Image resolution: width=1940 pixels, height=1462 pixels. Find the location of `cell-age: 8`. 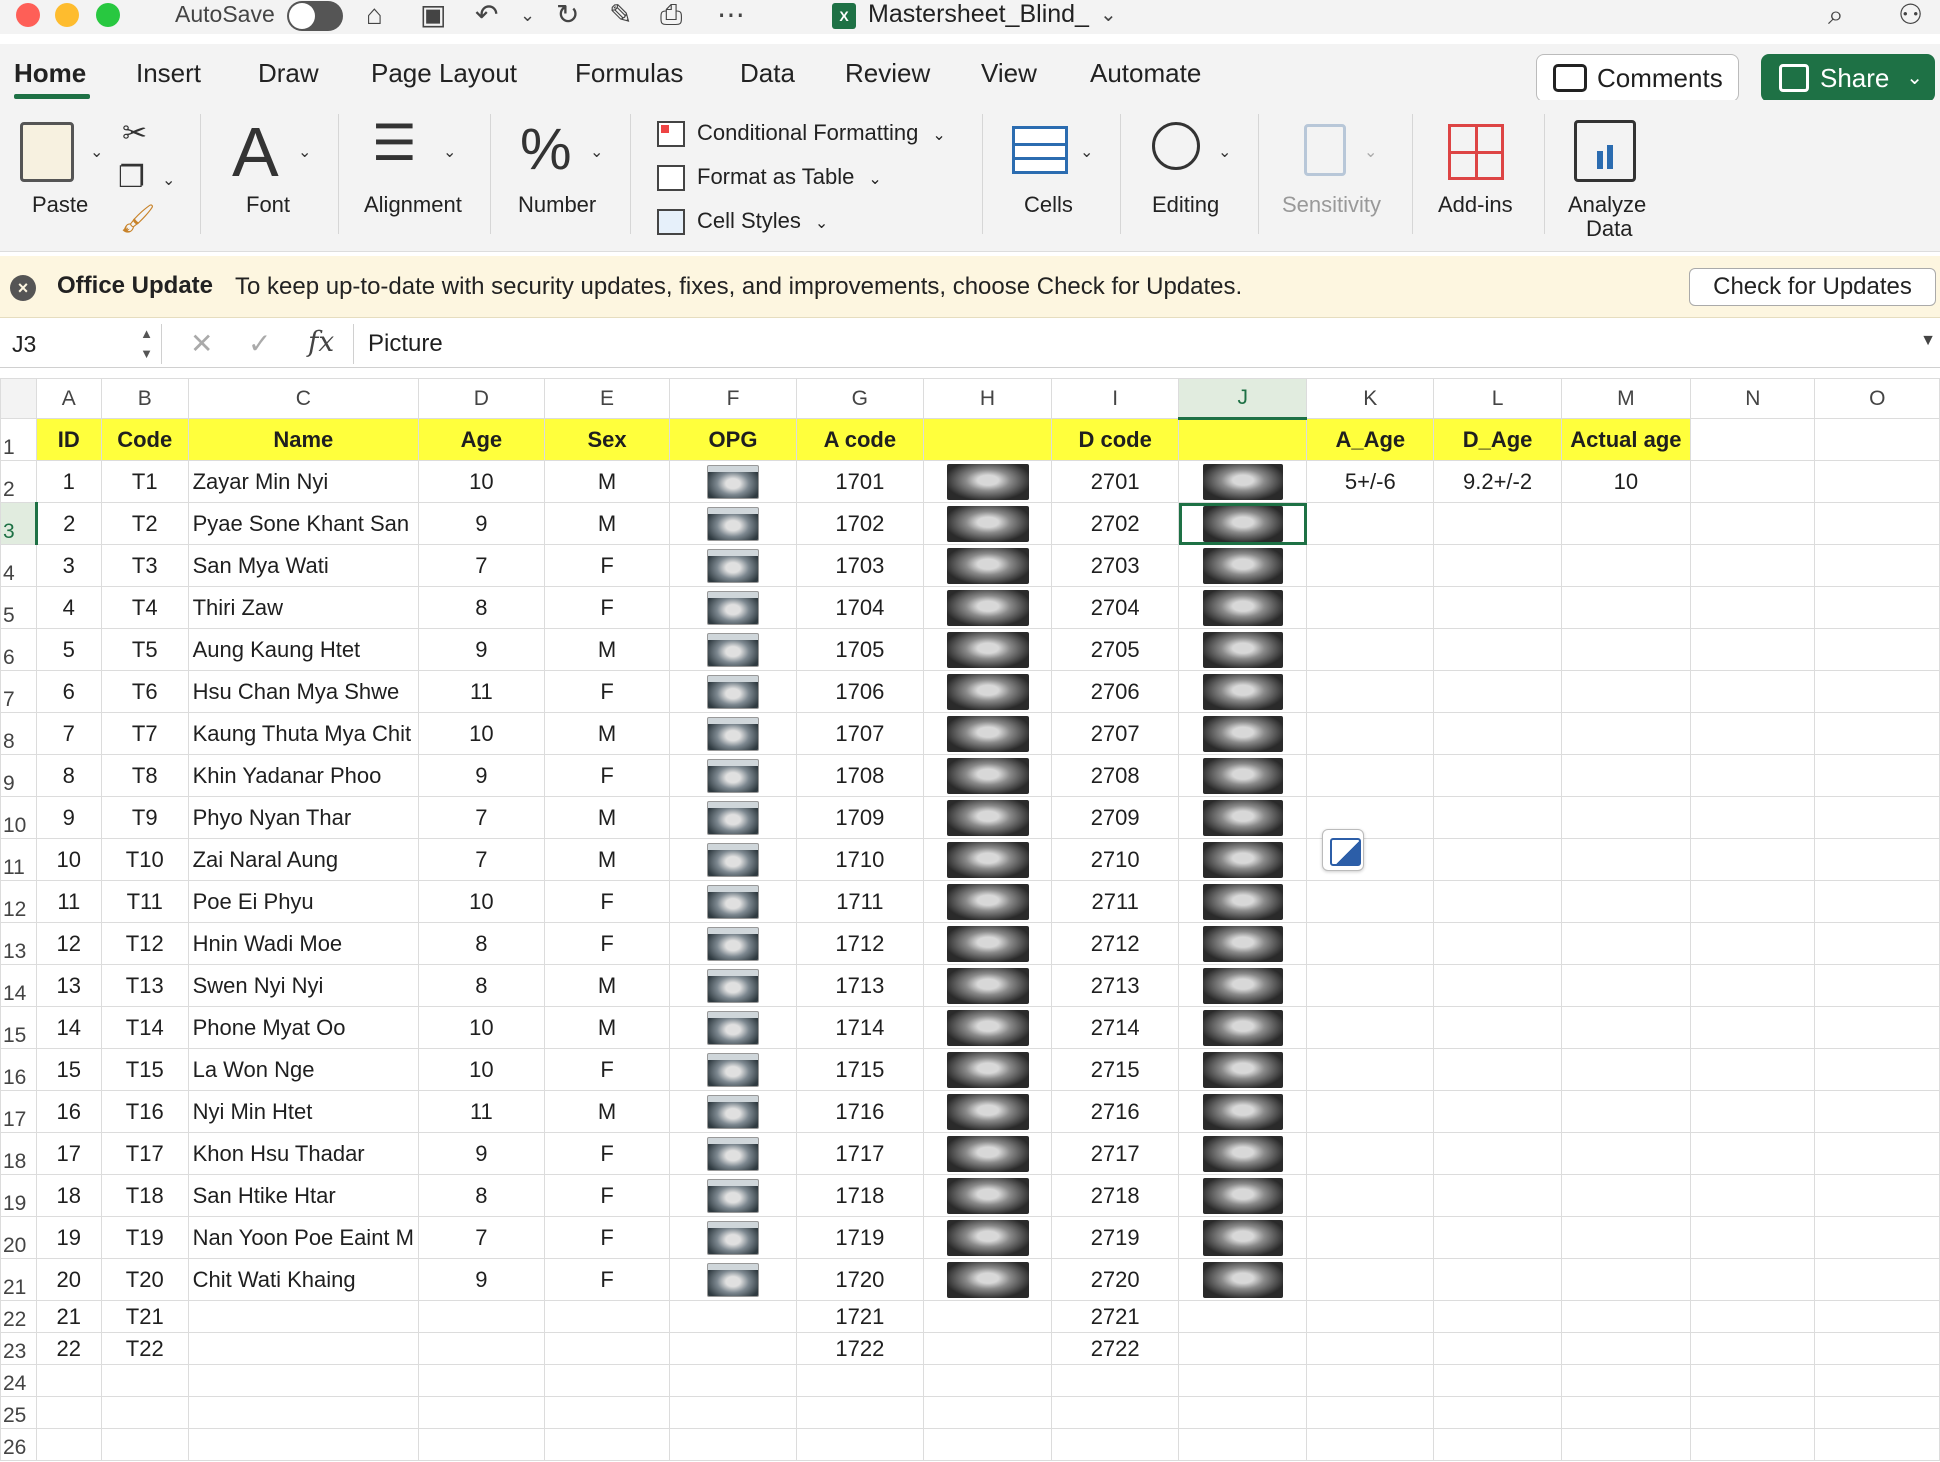

cell-age: 8 is located at coordinates (481, 943).